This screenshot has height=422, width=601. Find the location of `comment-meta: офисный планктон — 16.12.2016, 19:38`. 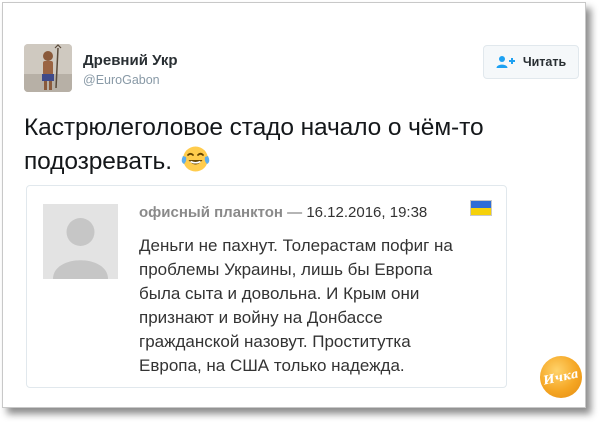

comment-meta: офисный планктон — 16.12.2016, 19:38 is located at coordinates (283, 212).